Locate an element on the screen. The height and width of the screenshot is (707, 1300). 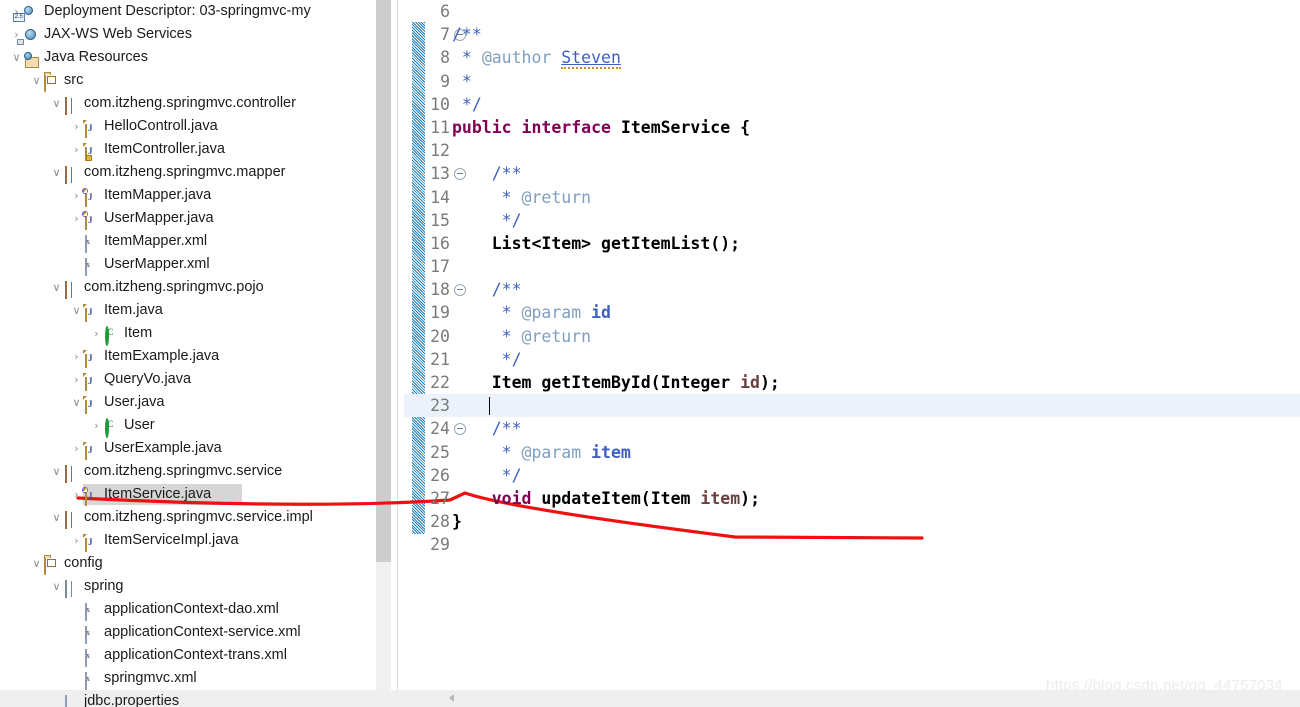
code-line: 10 */ is located at coordinates (852, 104).